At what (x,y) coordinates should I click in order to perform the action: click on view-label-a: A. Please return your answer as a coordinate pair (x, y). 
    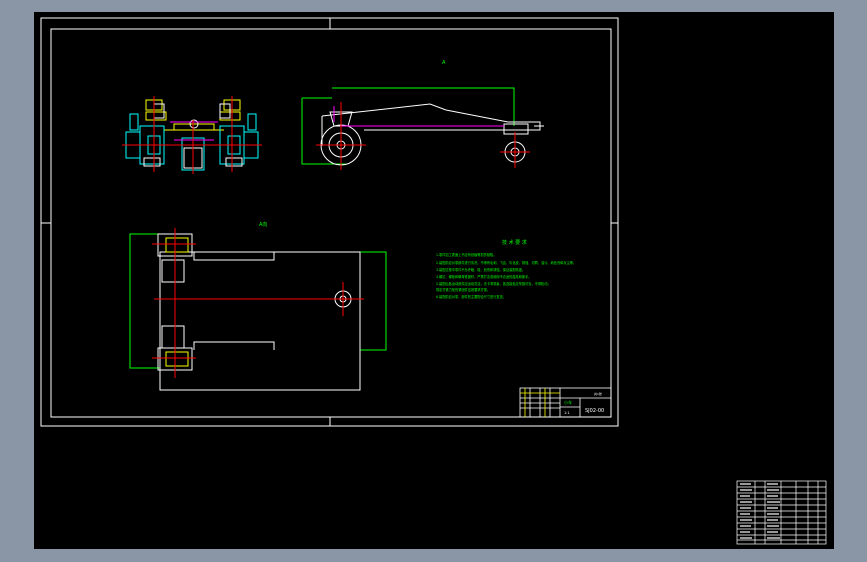
    Looking at the image, I should click on (444, 63).